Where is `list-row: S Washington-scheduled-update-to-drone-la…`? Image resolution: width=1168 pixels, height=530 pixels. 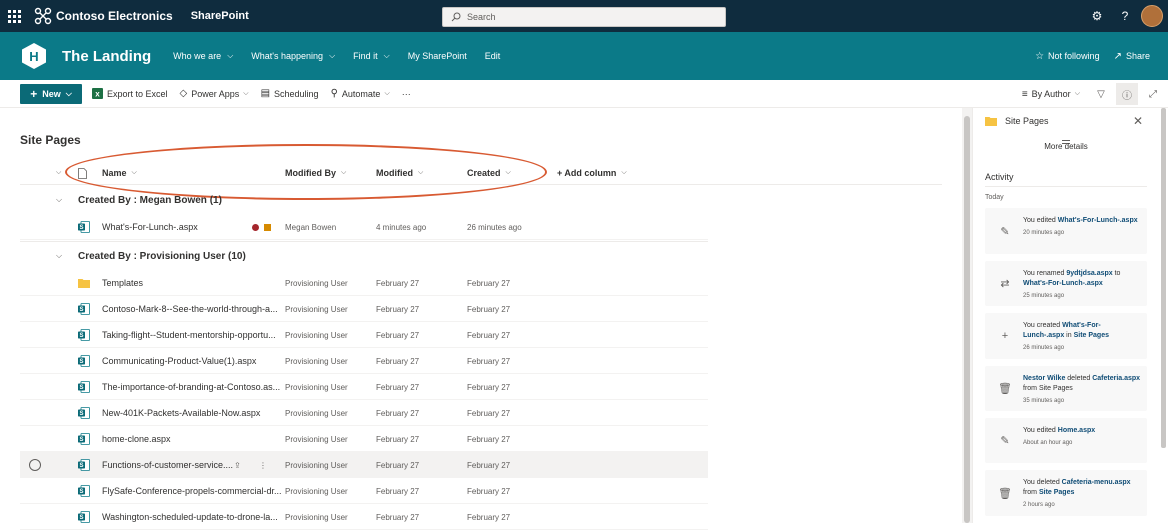
list-row: S Washington-scheduled-update-to-drone-la… is located at coordinates (364, 517).